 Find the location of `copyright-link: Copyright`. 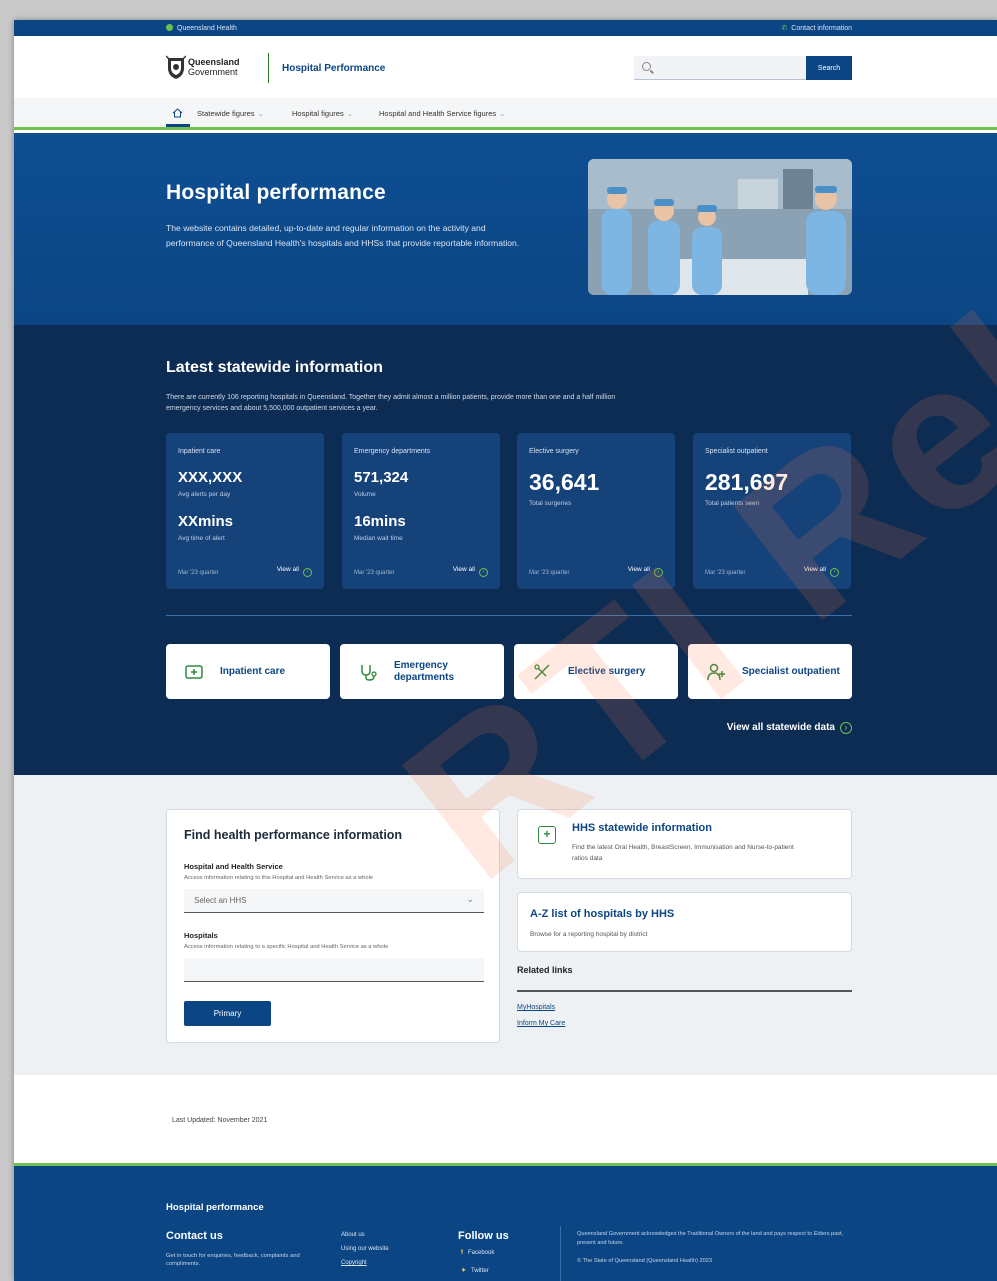

copyright-link: Copyright is located at coordinates (354, 1263).